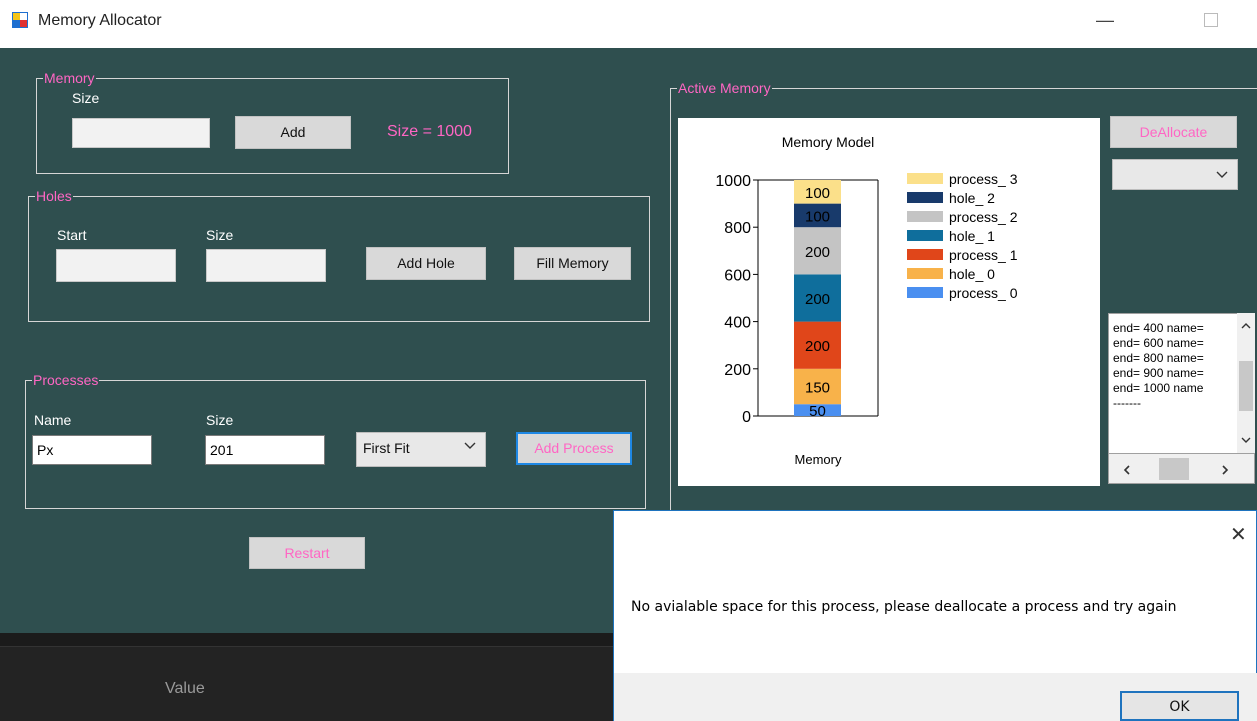 This screenshot has width=1257, height=721. I want to click on chart-legend-label: process_ 0, so click(983, 293).